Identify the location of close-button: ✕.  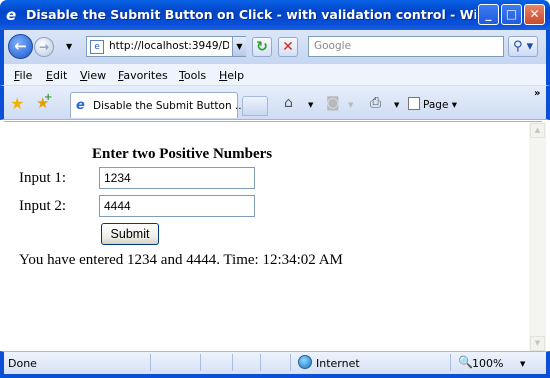
(534, 14).